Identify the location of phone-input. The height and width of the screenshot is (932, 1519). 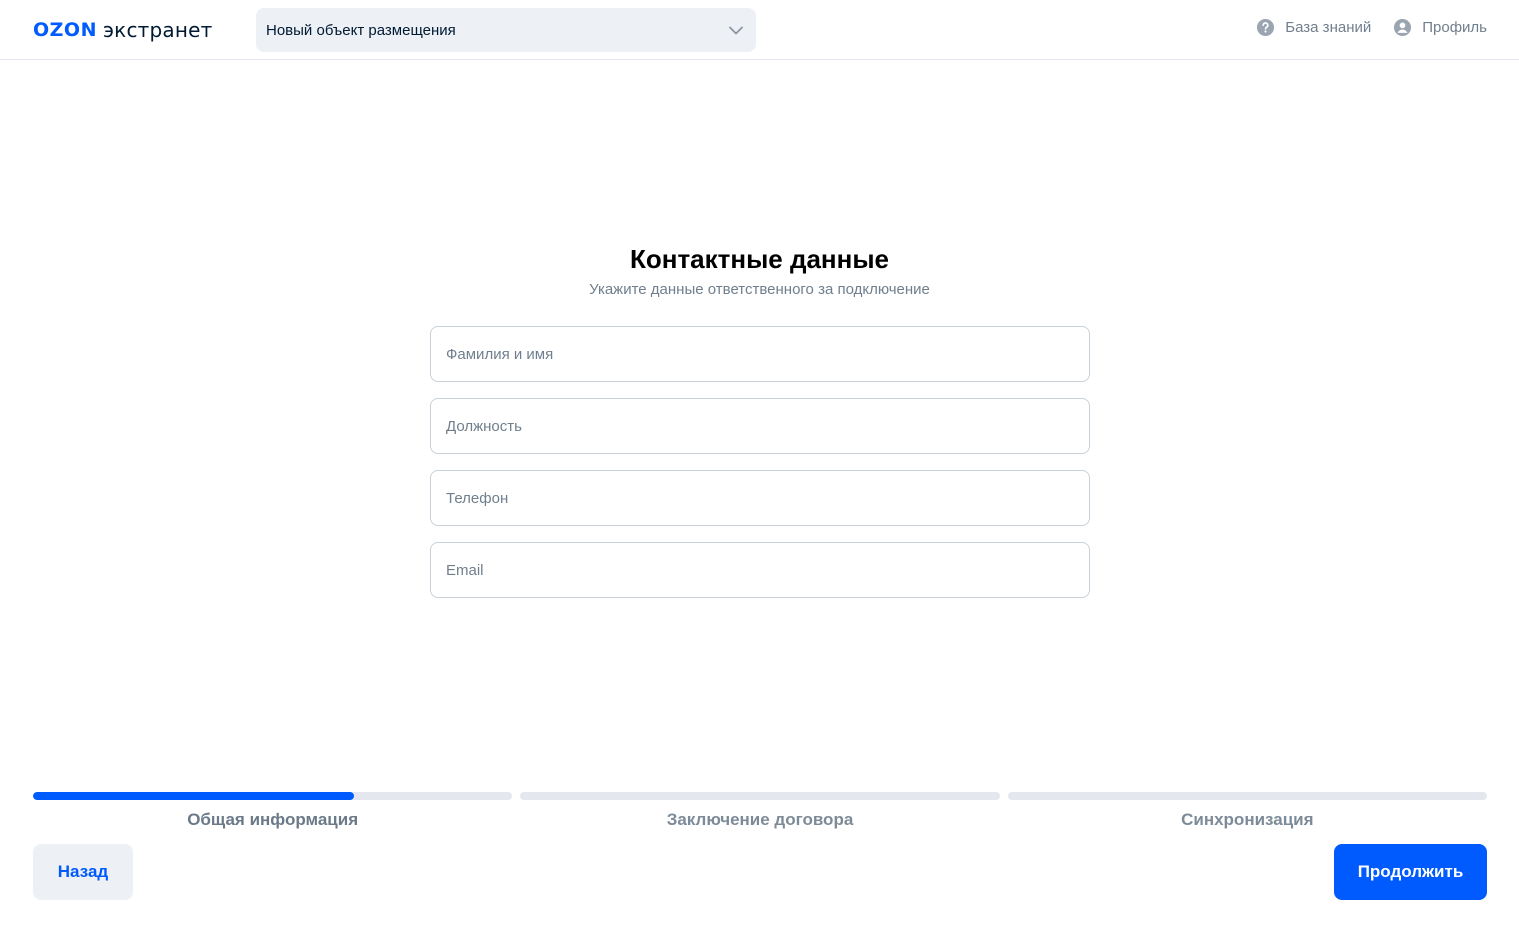
(760, 498).